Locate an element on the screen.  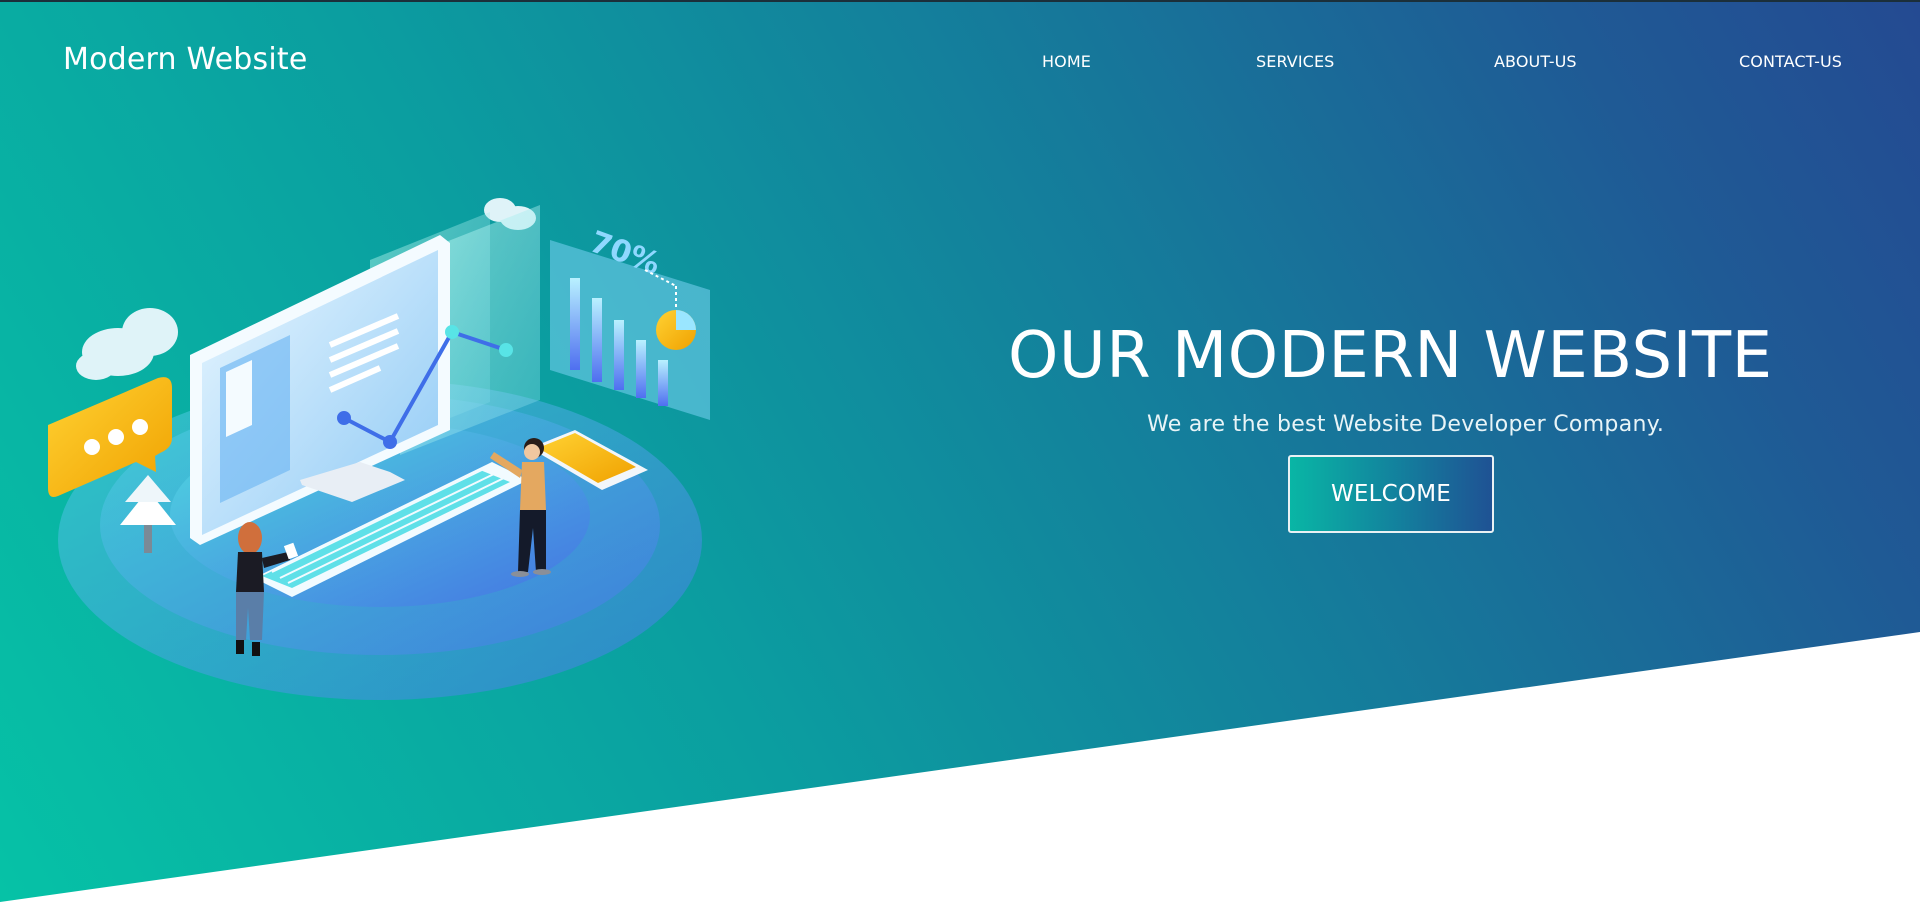
screen-card-inner is located at coordinates (239, 398).